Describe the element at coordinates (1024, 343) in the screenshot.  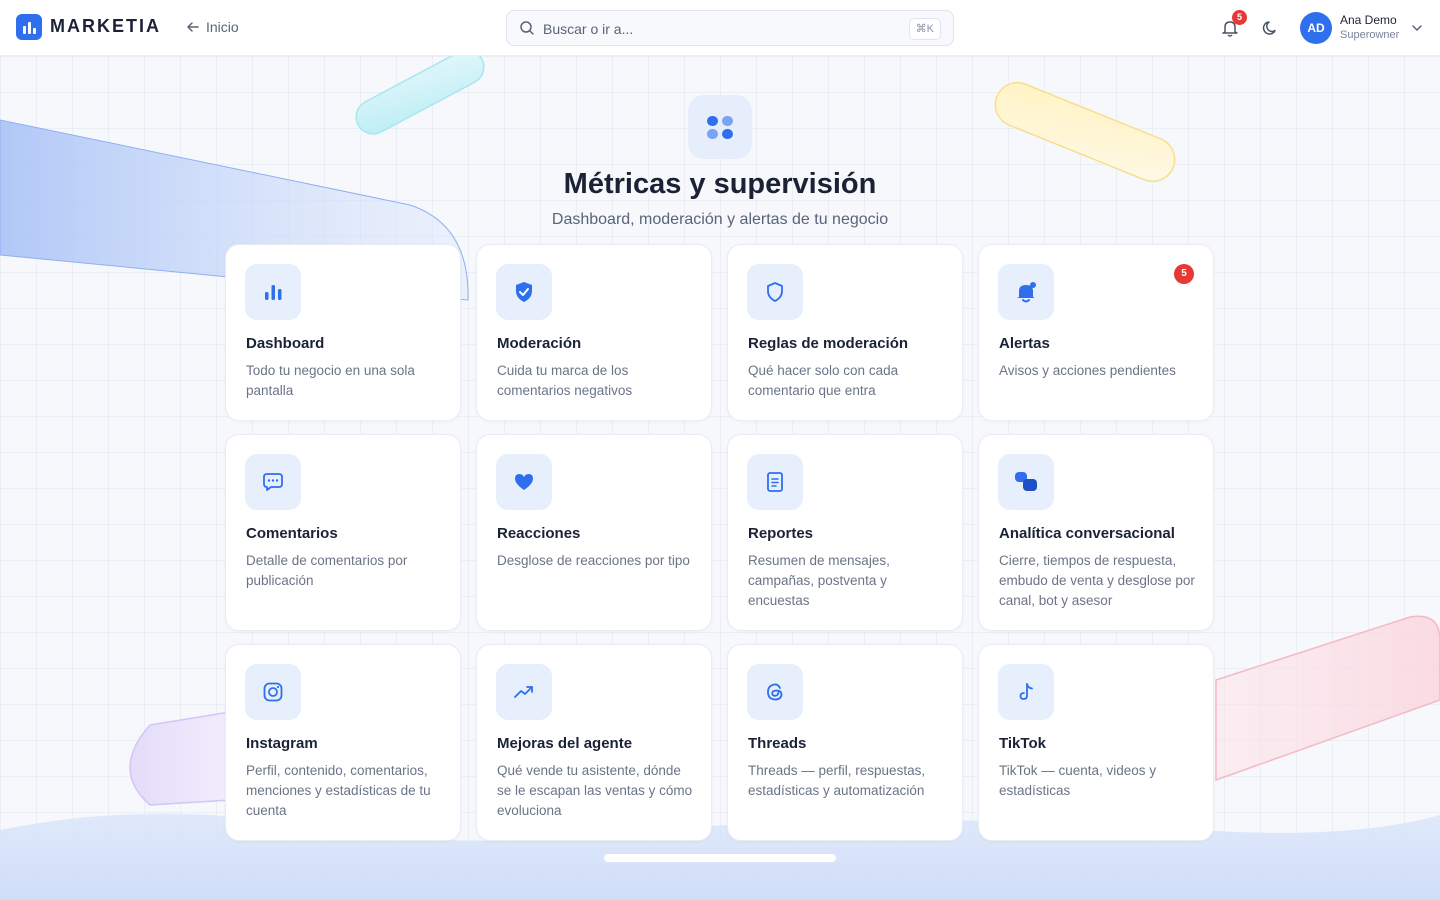
I see `card-title: Alertas` at that location.